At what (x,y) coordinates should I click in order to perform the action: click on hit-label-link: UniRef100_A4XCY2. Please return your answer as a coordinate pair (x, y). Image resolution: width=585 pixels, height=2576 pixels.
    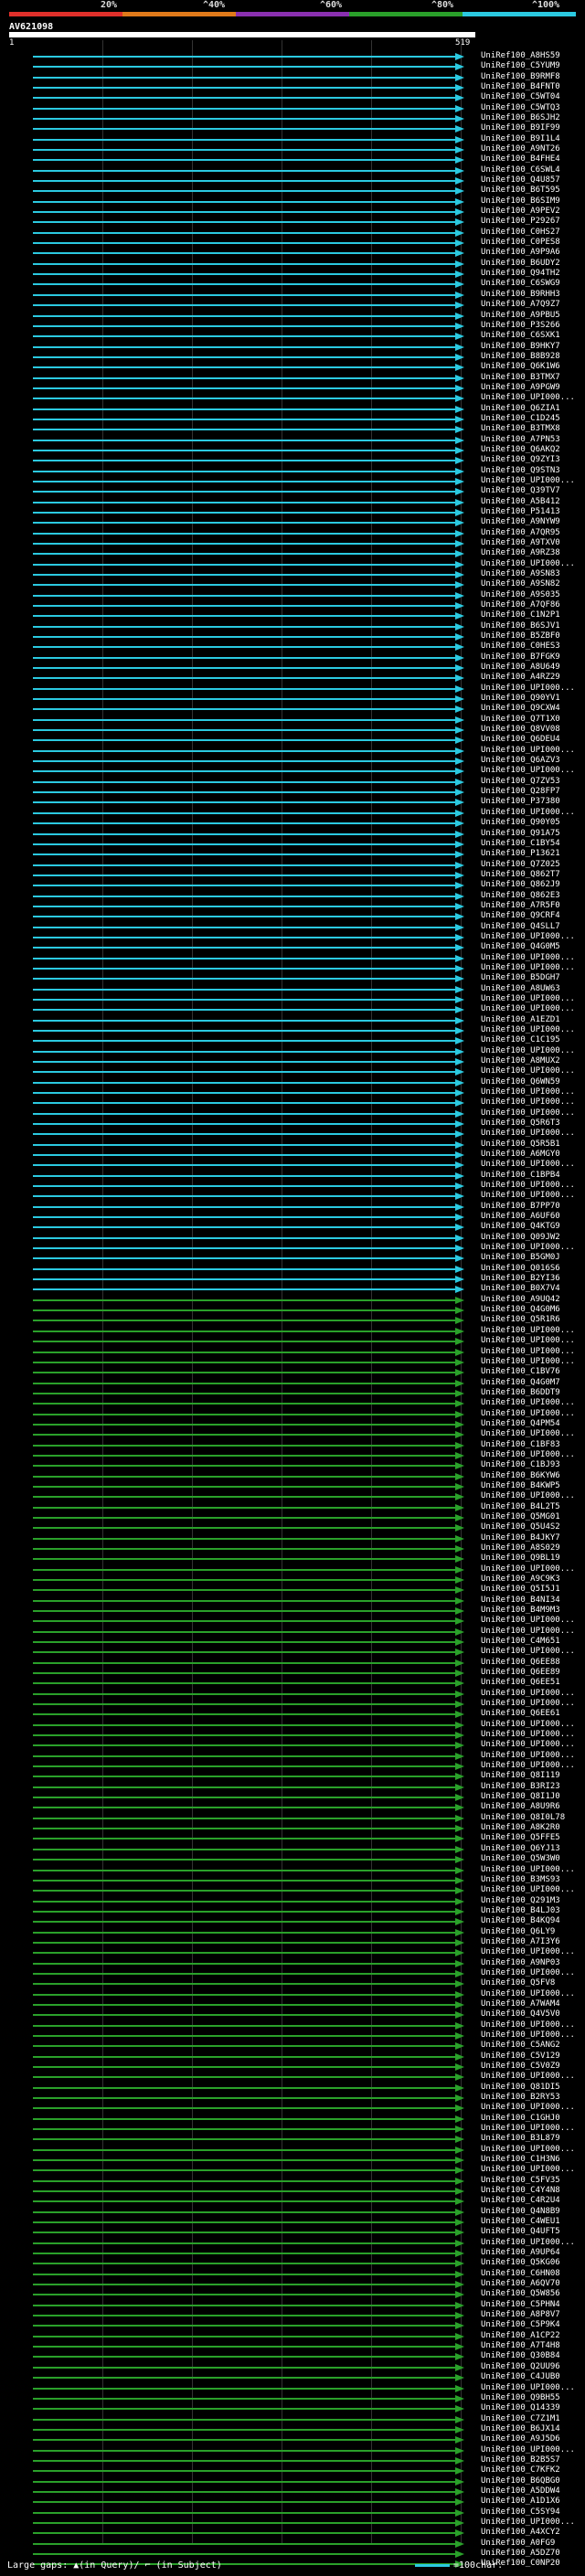
    Looking at the image, I should click on (520, 2532).